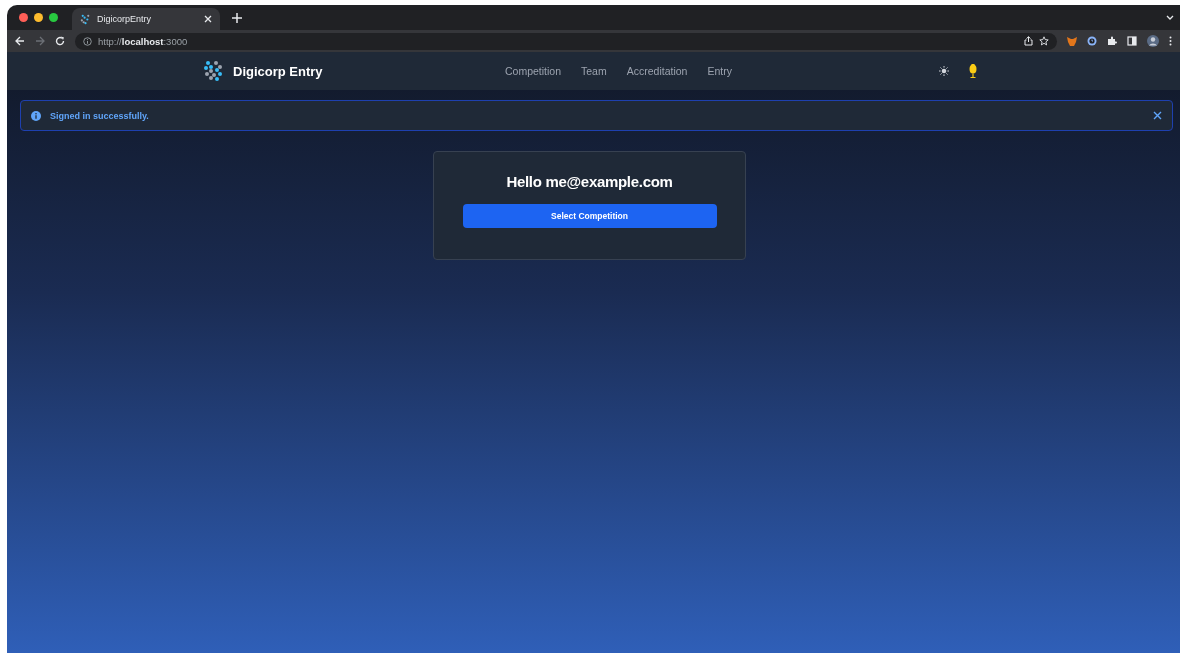  I want to click on greeting-heading: Hello me@example.com, so click(589, 181).